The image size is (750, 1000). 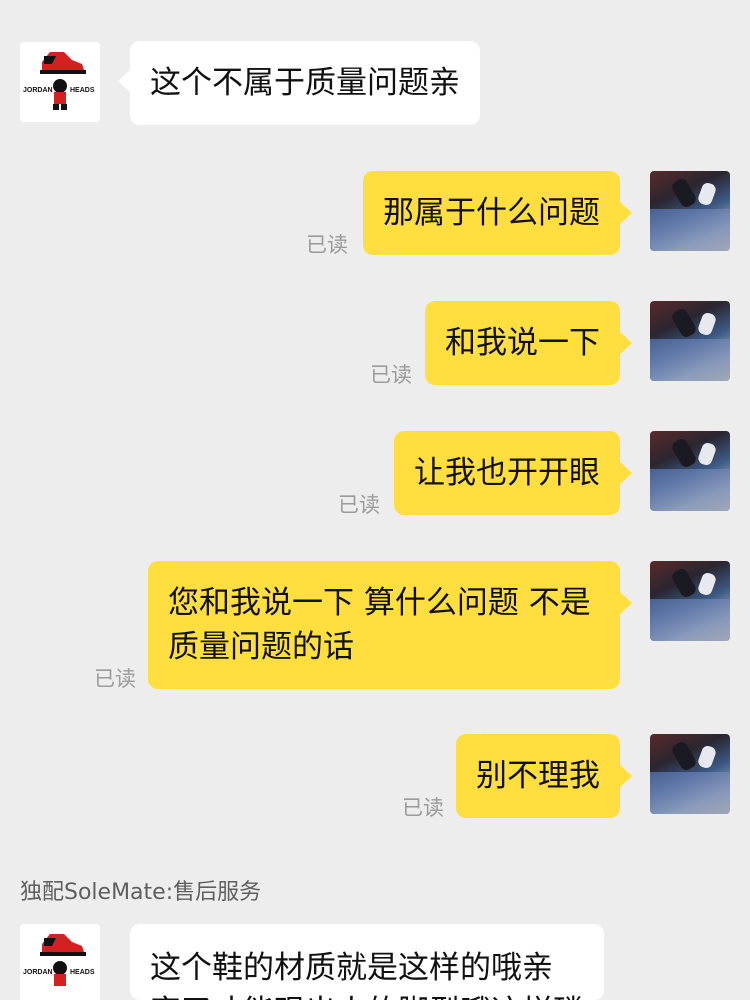 What do you see at coordinates (491, 213) in the screenshot?
I see `message-text: 那属于什么问题` at bounding box center [491, 213].